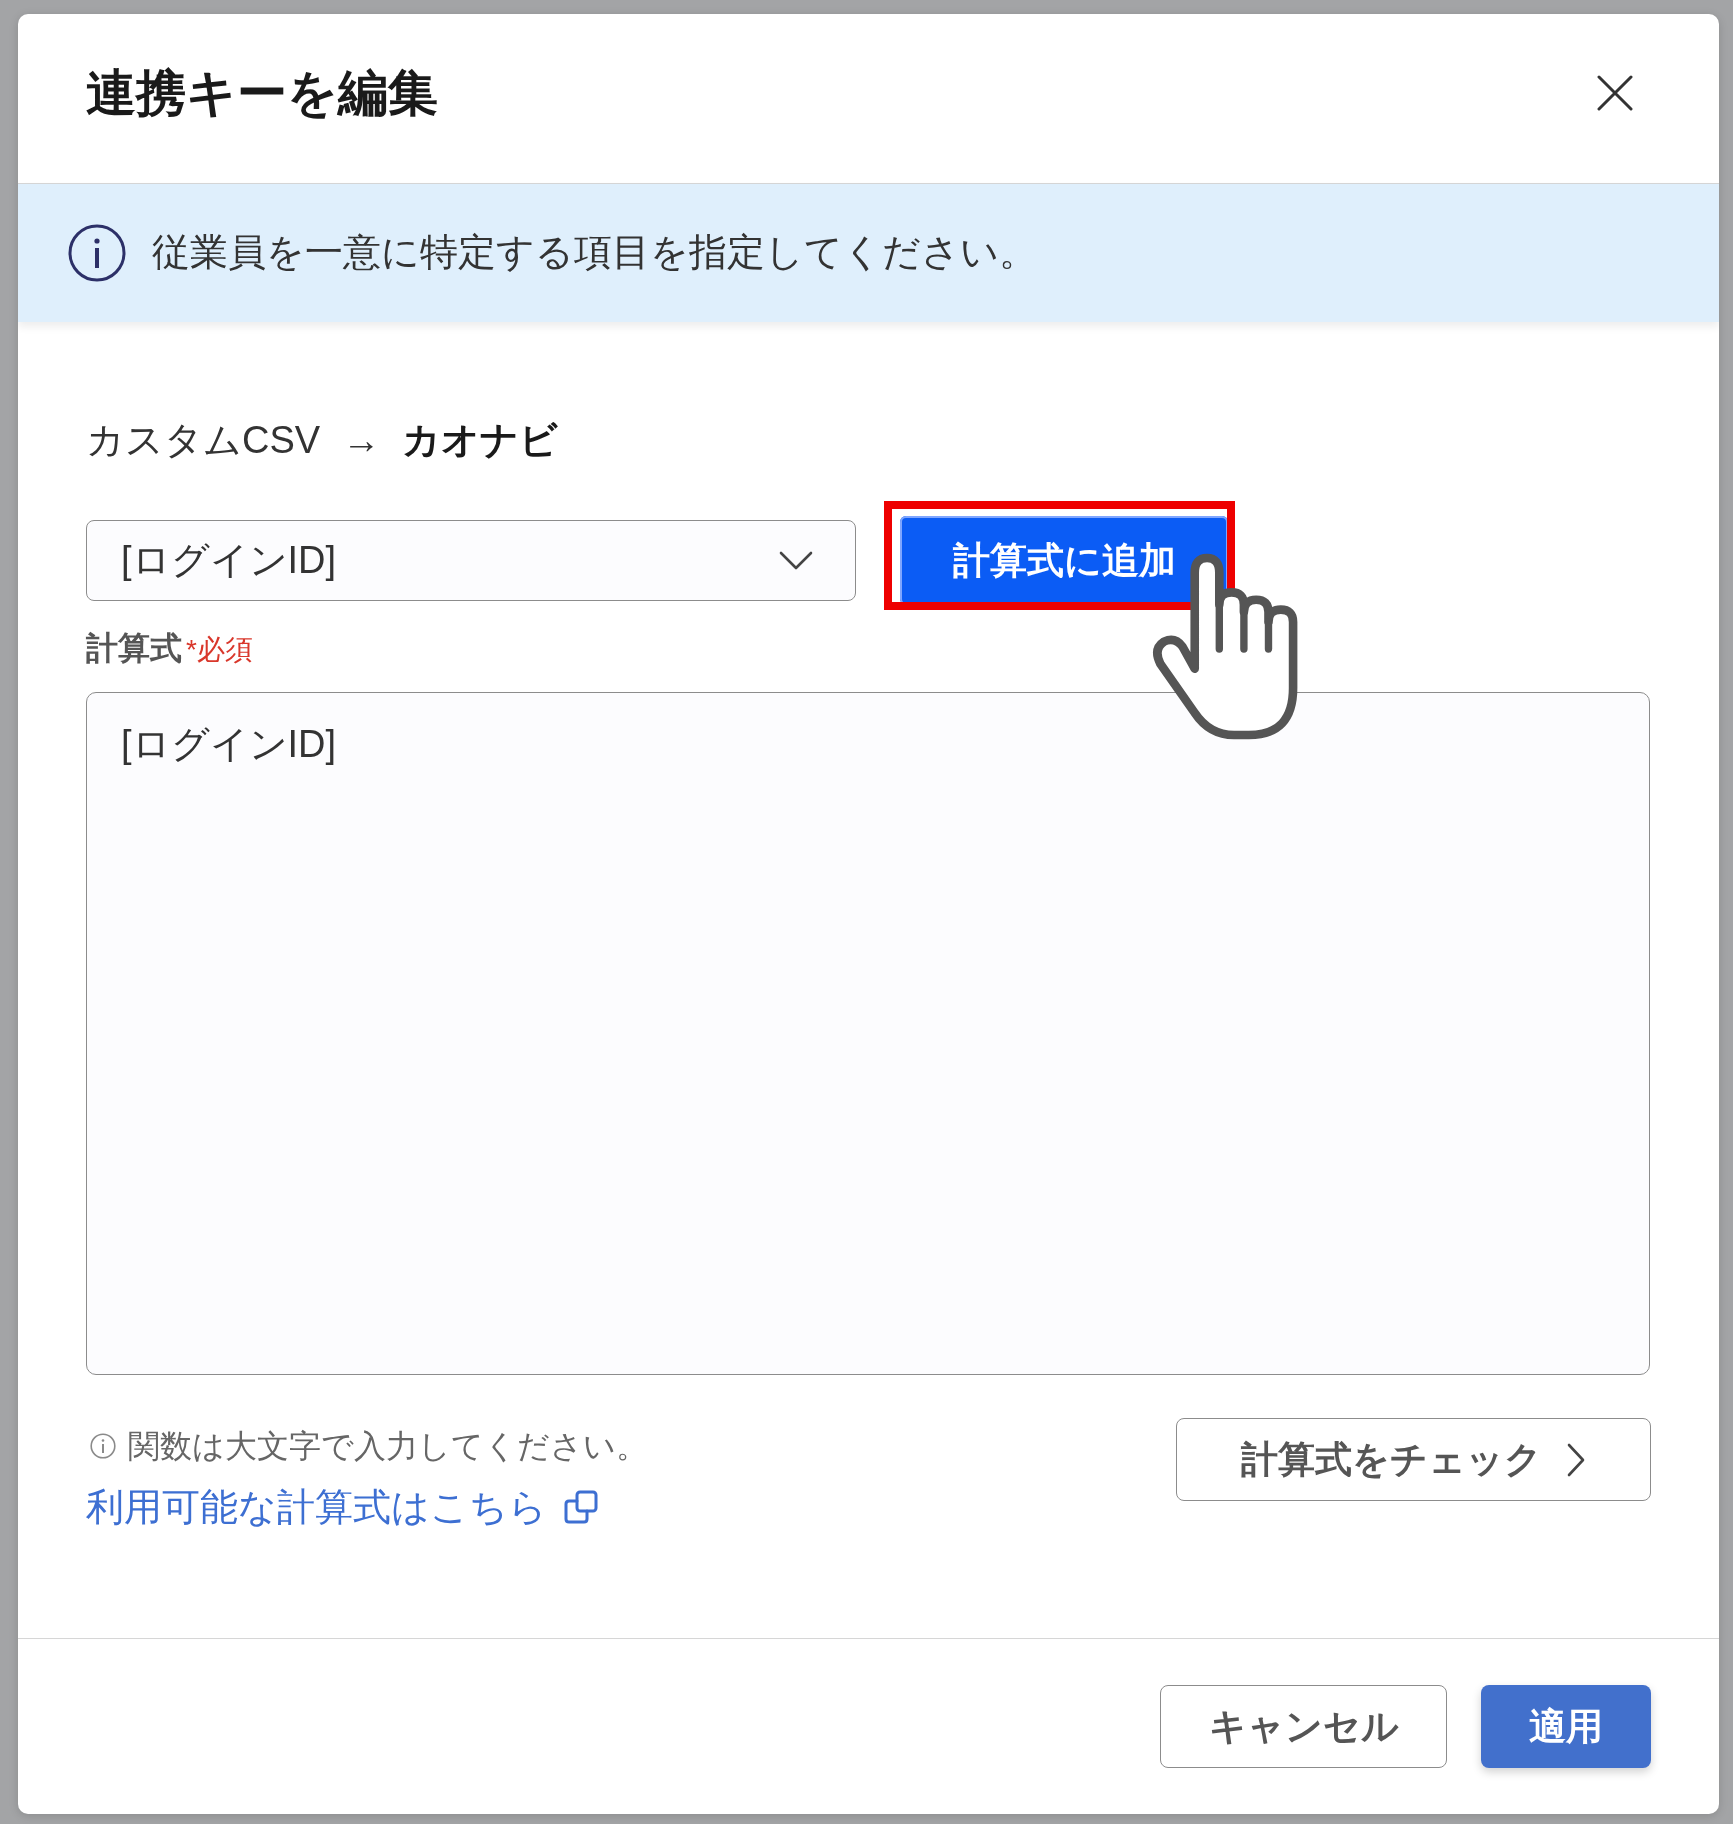 The width and height of the screenshot is (1733, 1824). What do you see at coordinates (1615, 92) in the screenshot?
I see `close-icon` at bounding box center [1615, 92].